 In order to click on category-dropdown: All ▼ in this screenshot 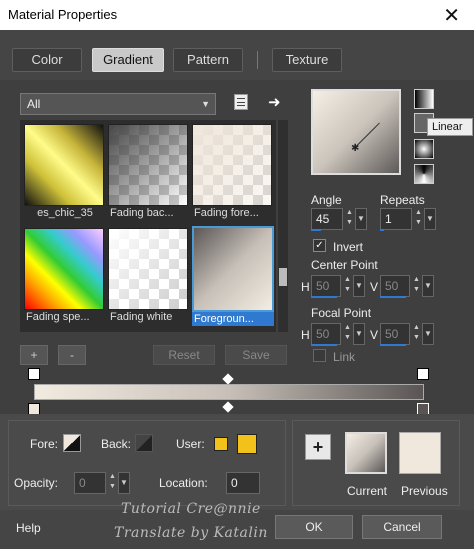, I will do `click(118, 104)`.